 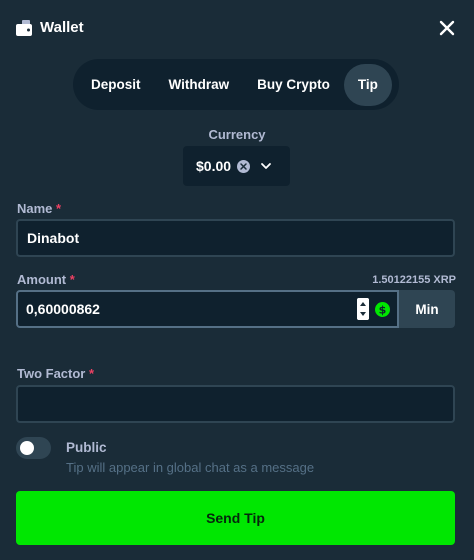 I want to click on two-factor-input, so click(x=235, y=404).